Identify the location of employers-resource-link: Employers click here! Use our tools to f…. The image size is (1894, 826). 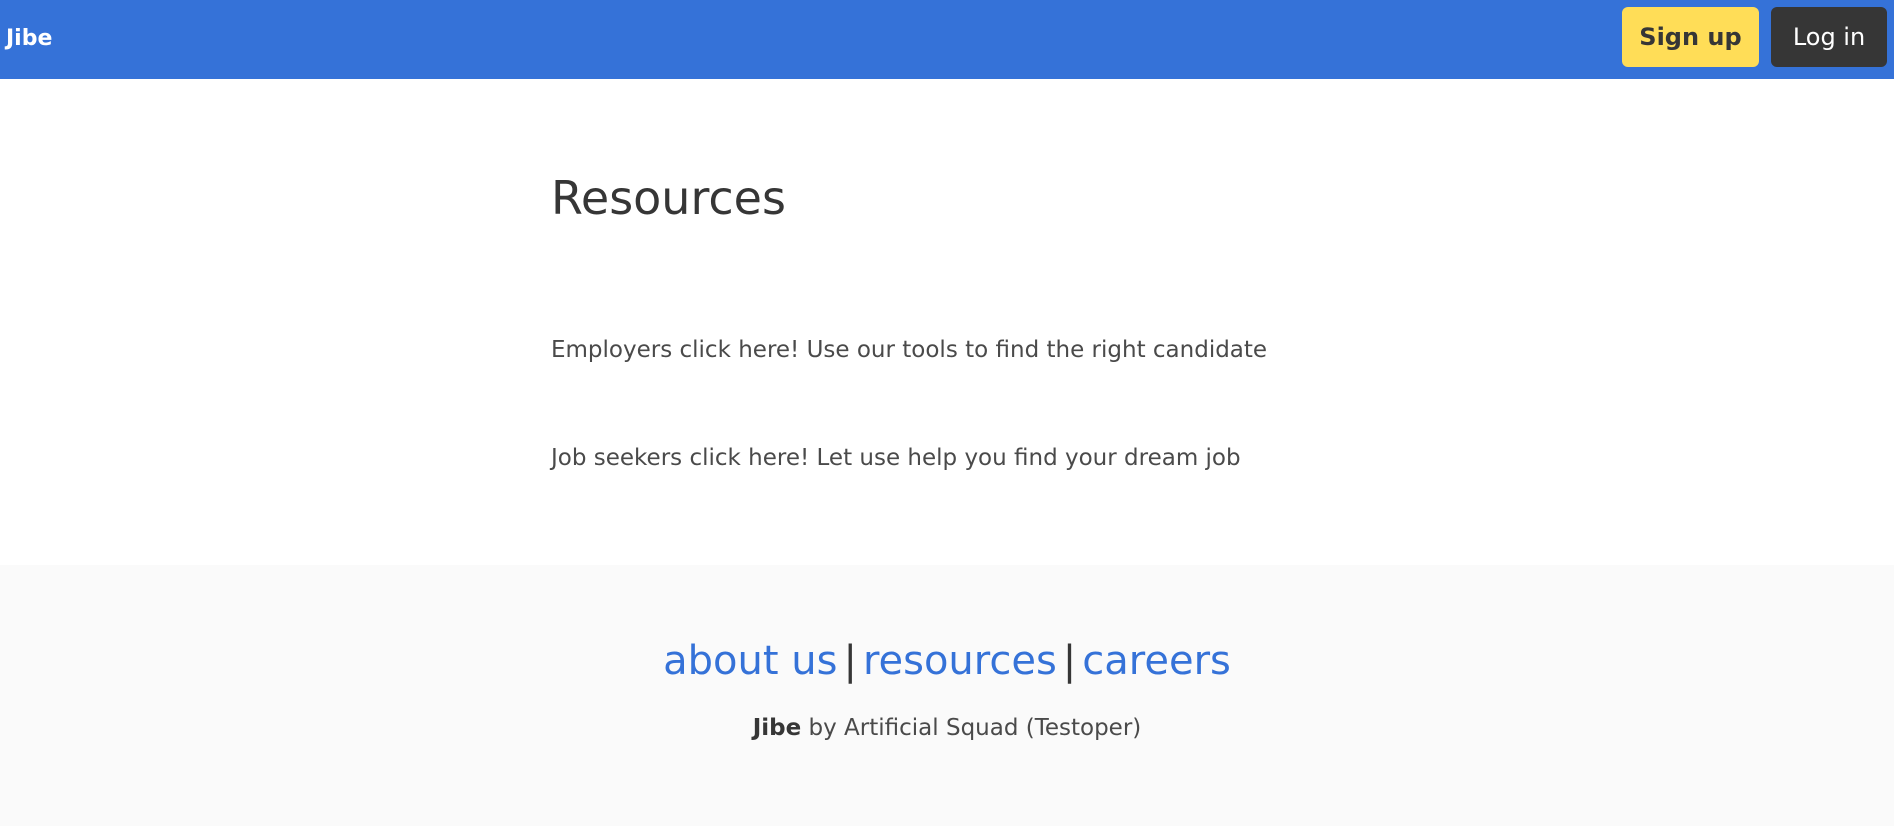
(909, 350).